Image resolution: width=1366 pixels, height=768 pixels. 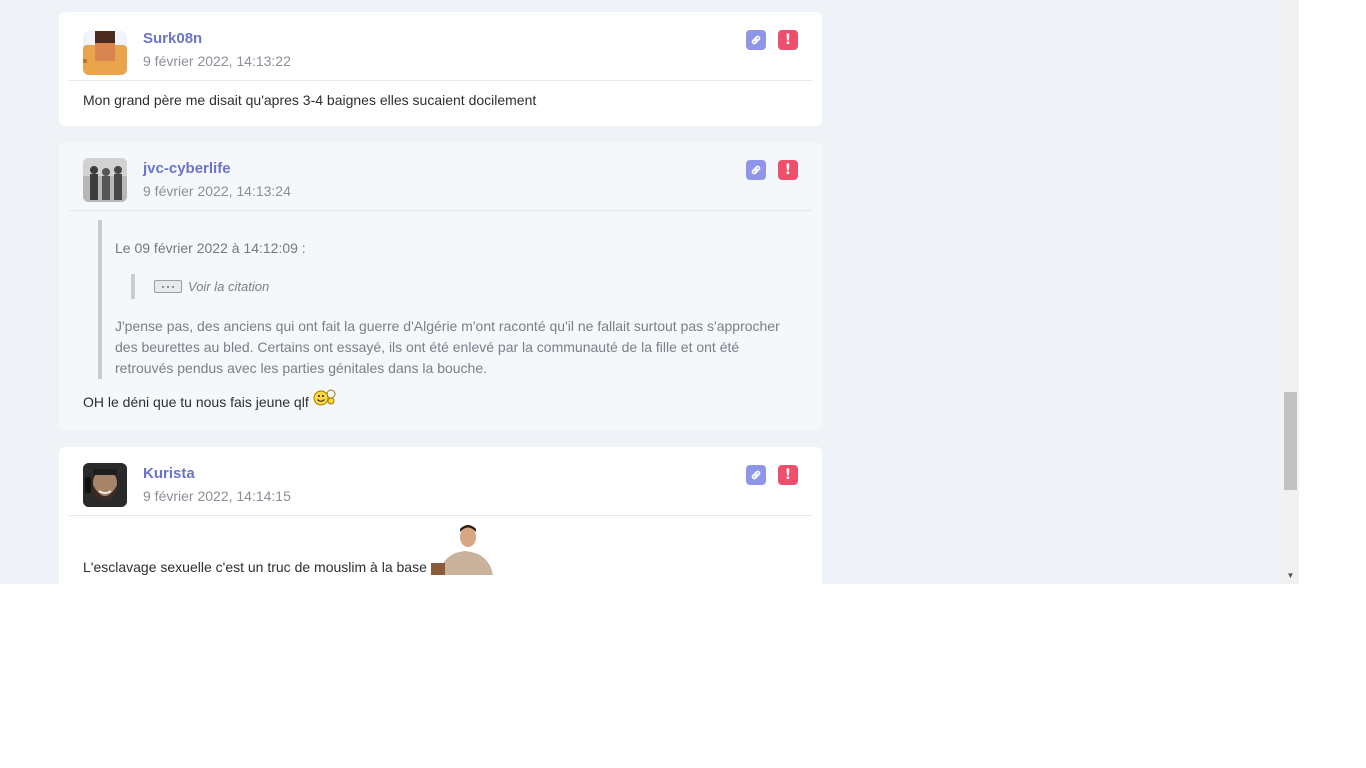 What do you see at coordinates (324, 397) in the screenshot?
I see `smiley-icon` at bounding box center [324, 397].